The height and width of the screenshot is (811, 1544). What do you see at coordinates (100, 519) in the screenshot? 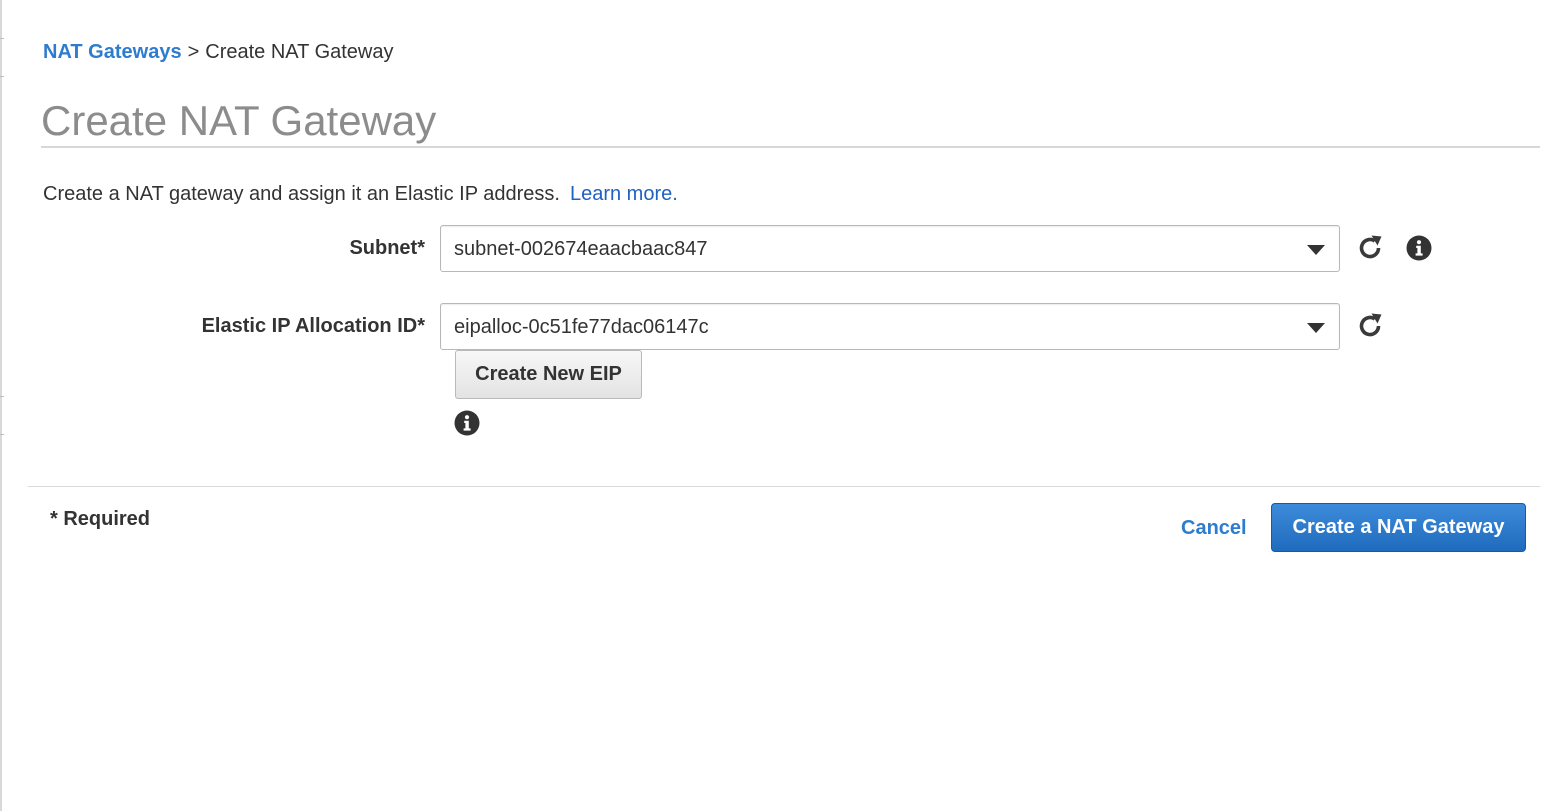
I see `required-note: * Required` at bounding box center [100, 519].